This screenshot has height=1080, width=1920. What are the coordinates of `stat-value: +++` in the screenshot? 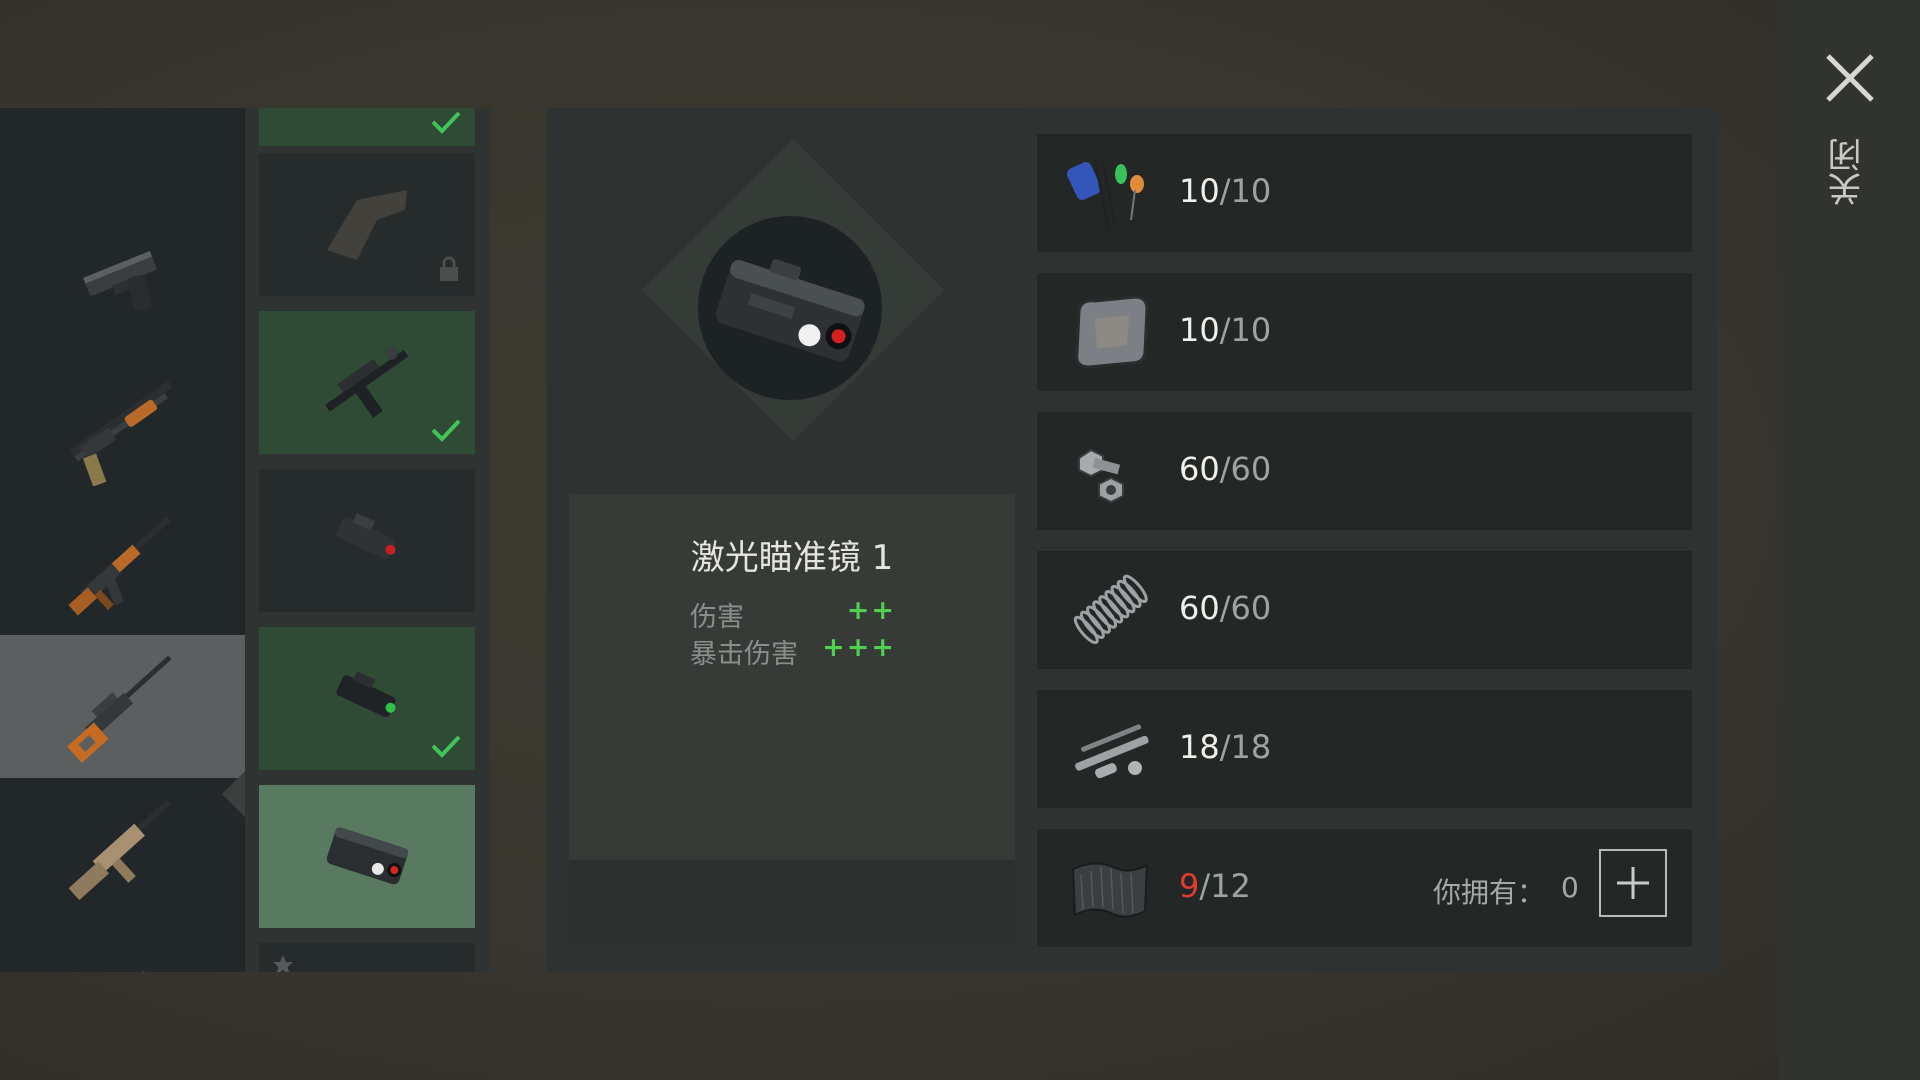 It's located at (859, 647).